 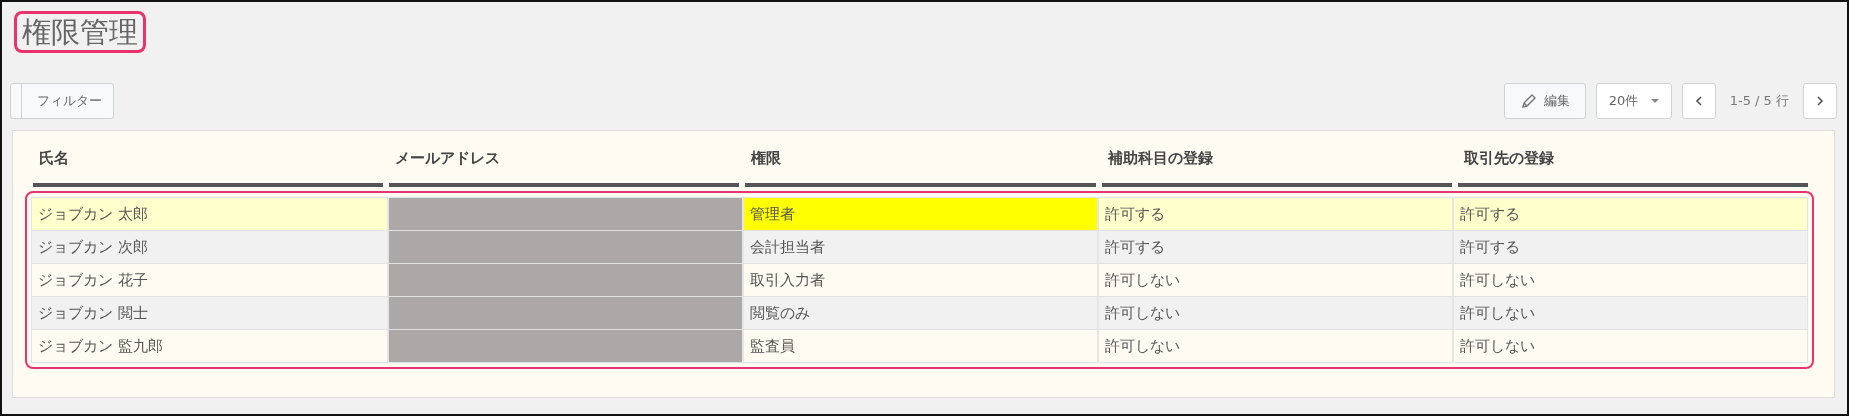 What do you see at coordinates (100, 346) in the screenshot?
I see `table-cell-text: ジョブカン 監九郎` at bounding box center [100, 346].